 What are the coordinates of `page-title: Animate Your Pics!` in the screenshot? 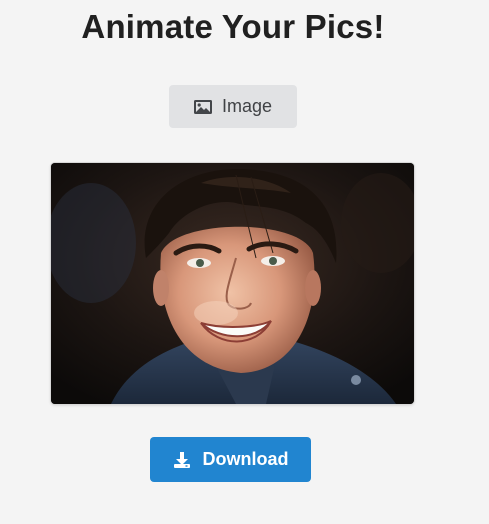 It's located at (233, 26).